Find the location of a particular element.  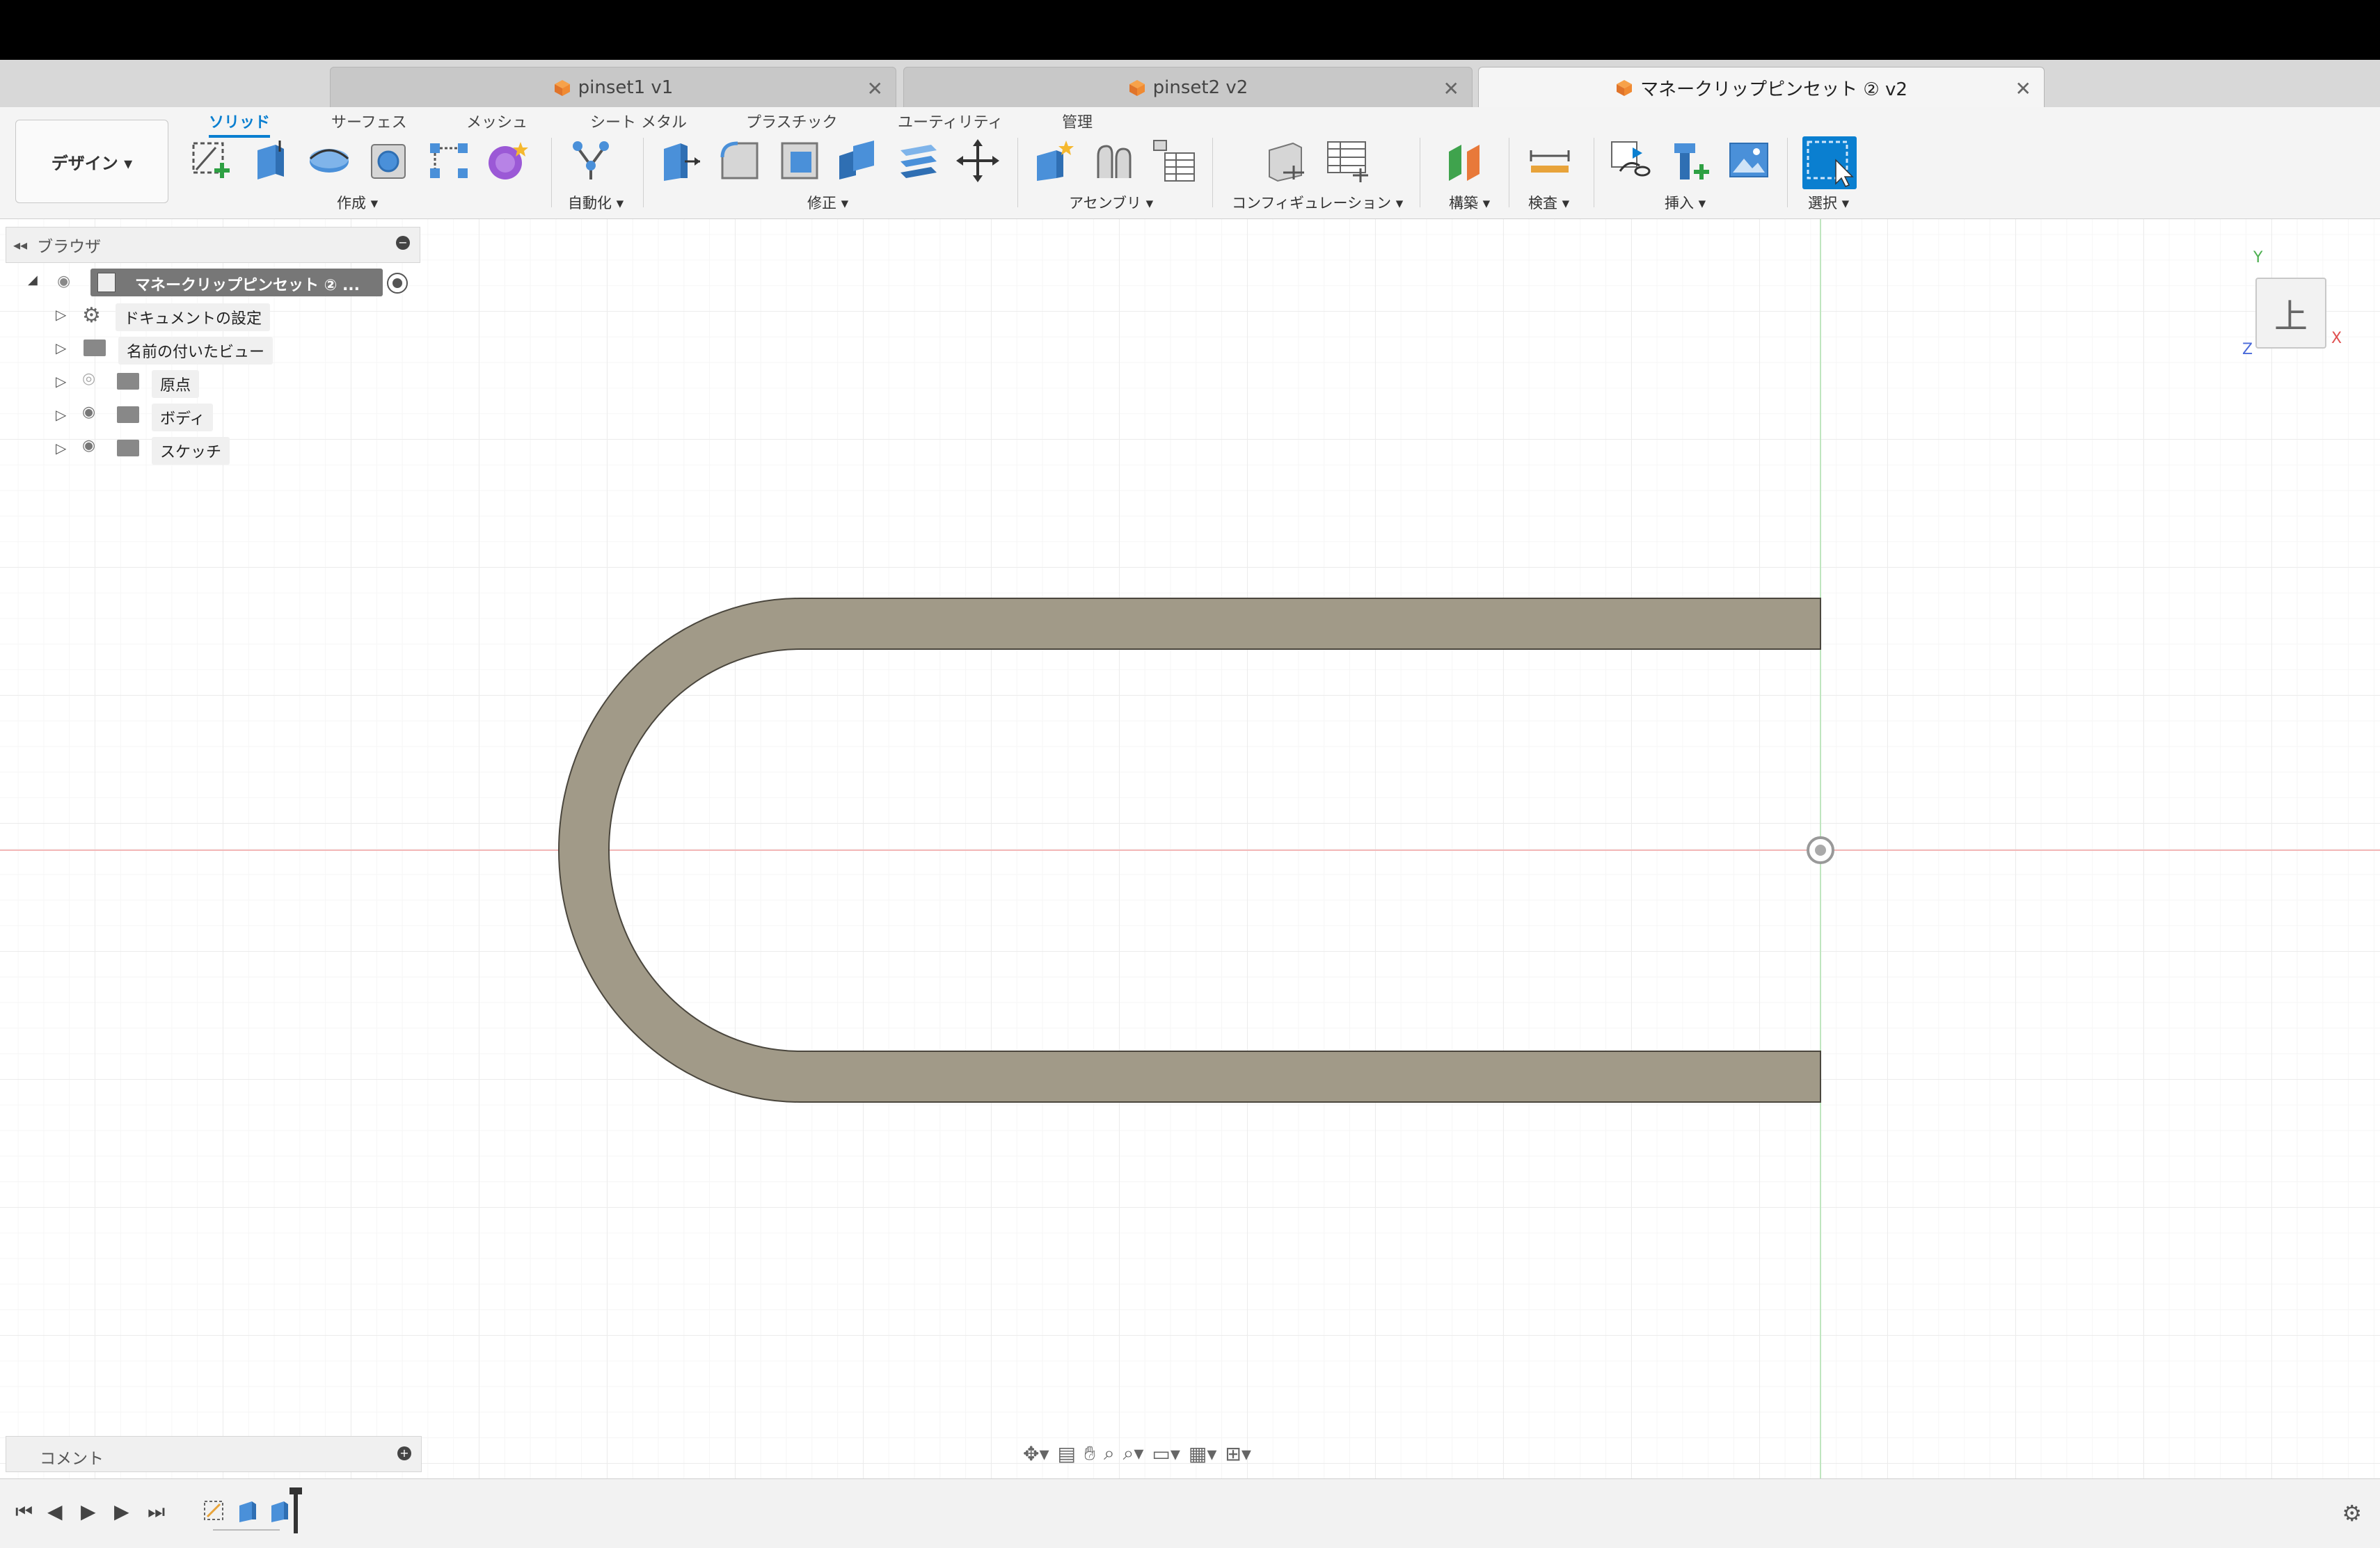

comments-panel: コメント + is located at coordinates (214, 1454).